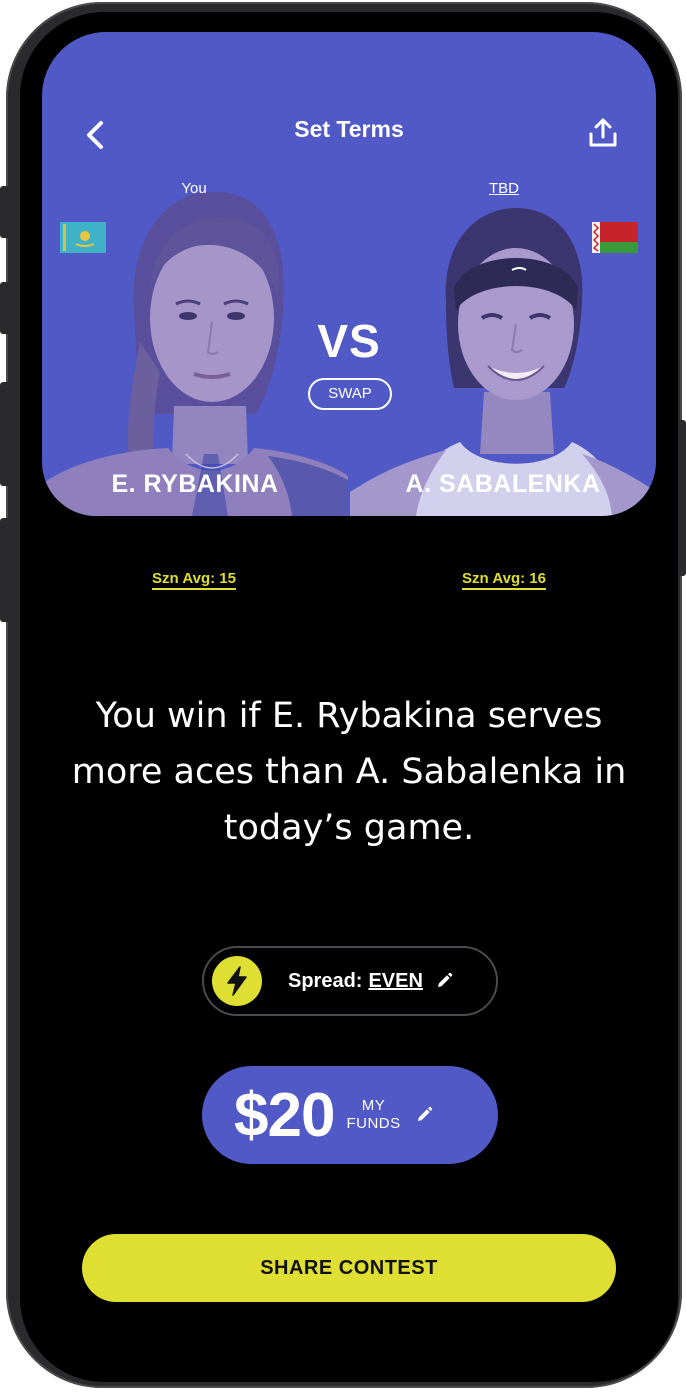 This screenshot has height=1392, width=686. I want to click on share-upload-icon, so click(603, 132).